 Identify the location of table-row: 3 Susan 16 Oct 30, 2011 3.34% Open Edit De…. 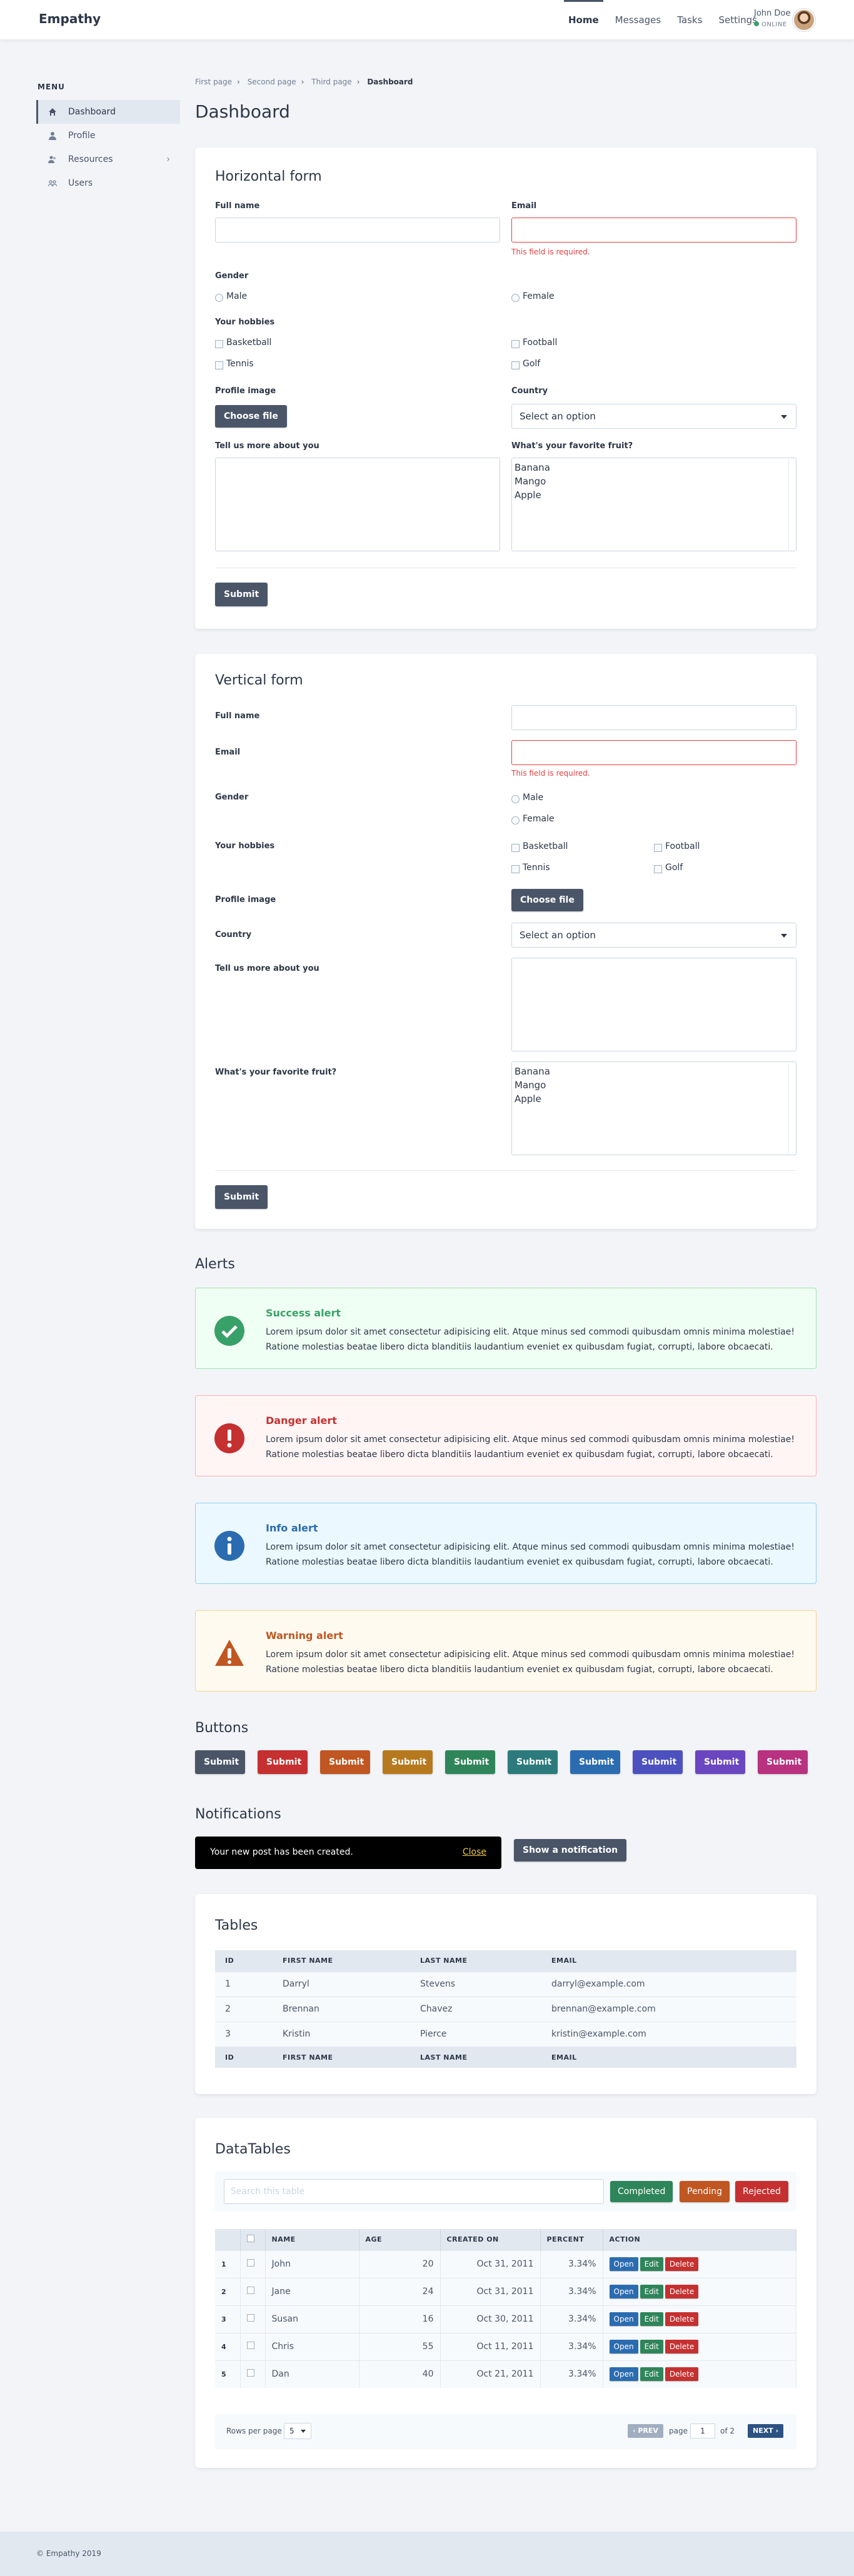
(505, 2319).